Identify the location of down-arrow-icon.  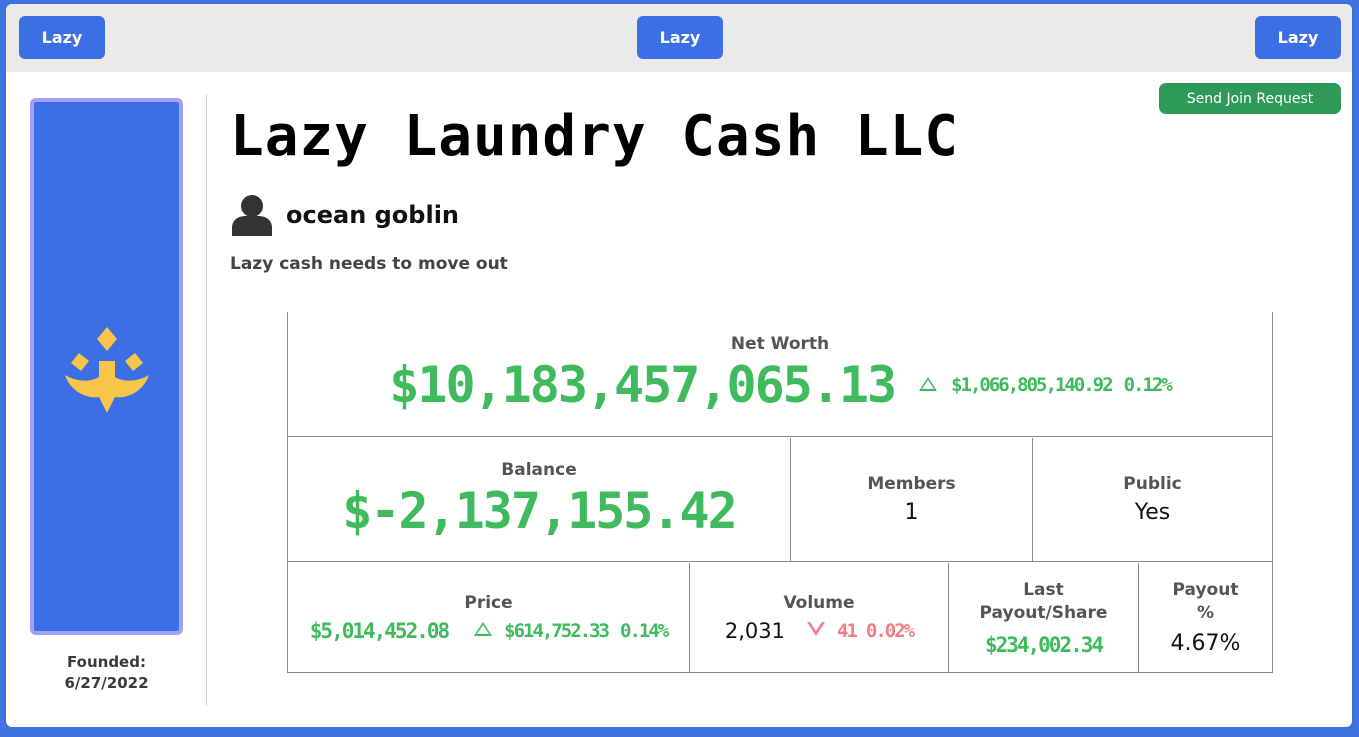
(816, 630).